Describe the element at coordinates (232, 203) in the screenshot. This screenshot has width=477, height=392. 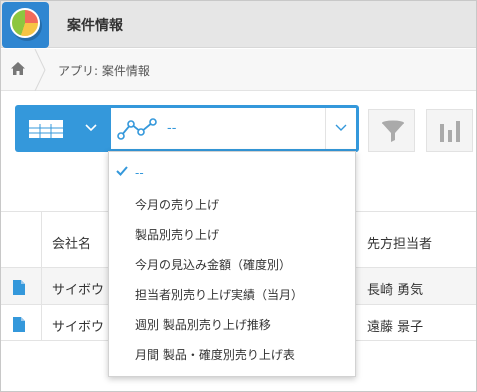
I see `menu-item: 今月の売り上げ` at that location.